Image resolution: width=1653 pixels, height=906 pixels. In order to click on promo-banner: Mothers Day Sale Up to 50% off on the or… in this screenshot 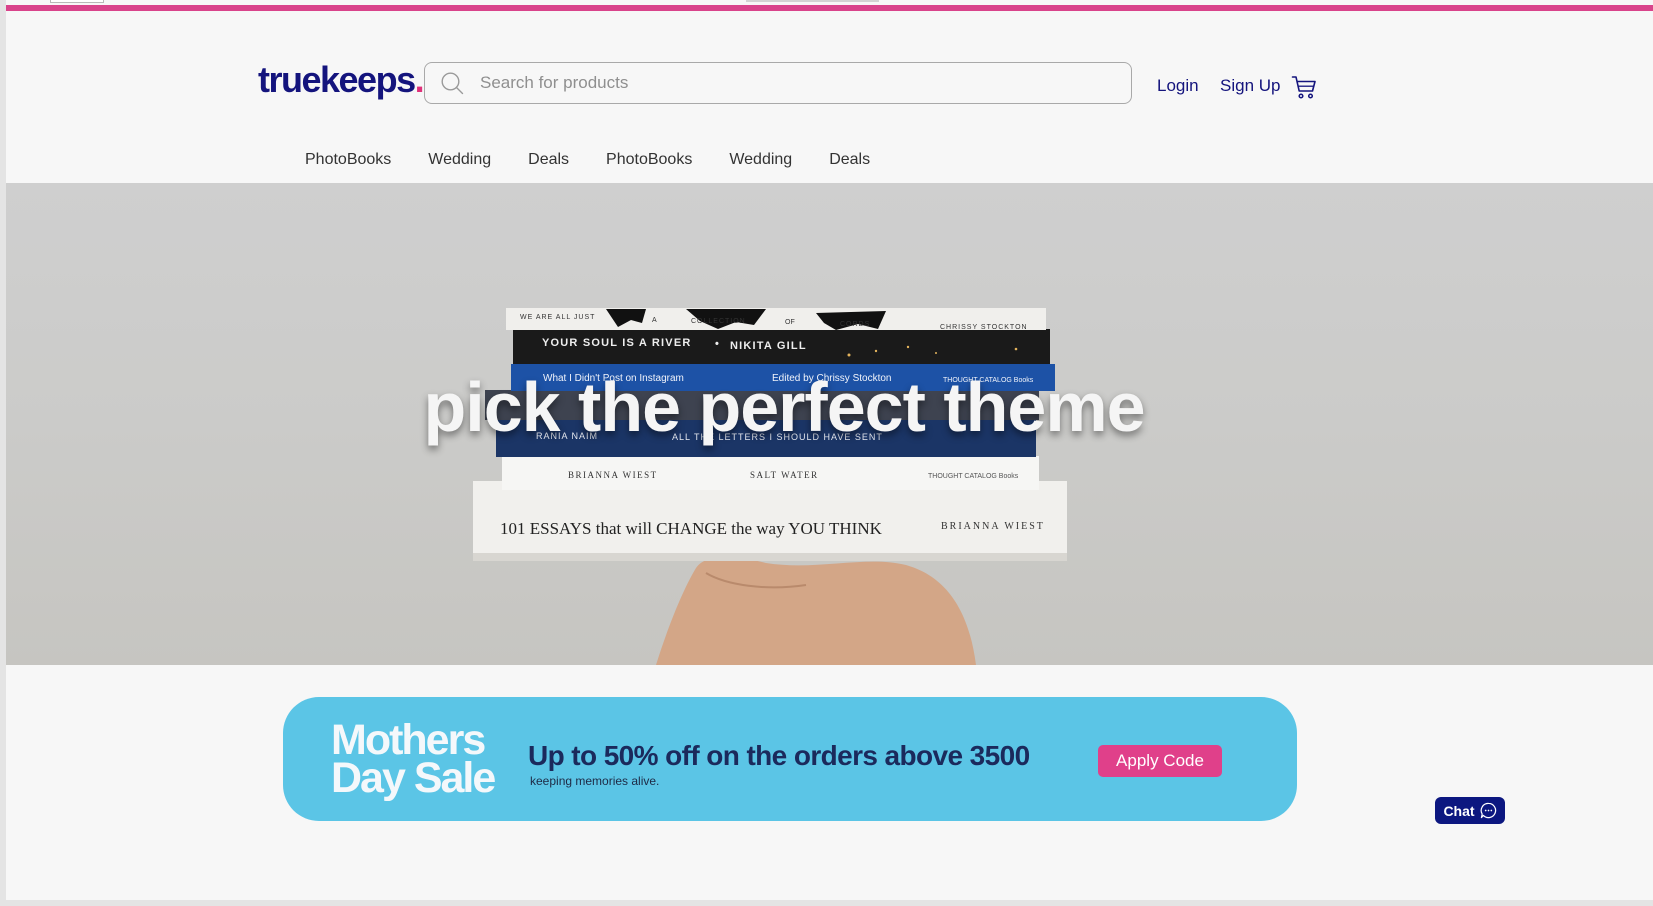, I will do `click(790, 759)`.